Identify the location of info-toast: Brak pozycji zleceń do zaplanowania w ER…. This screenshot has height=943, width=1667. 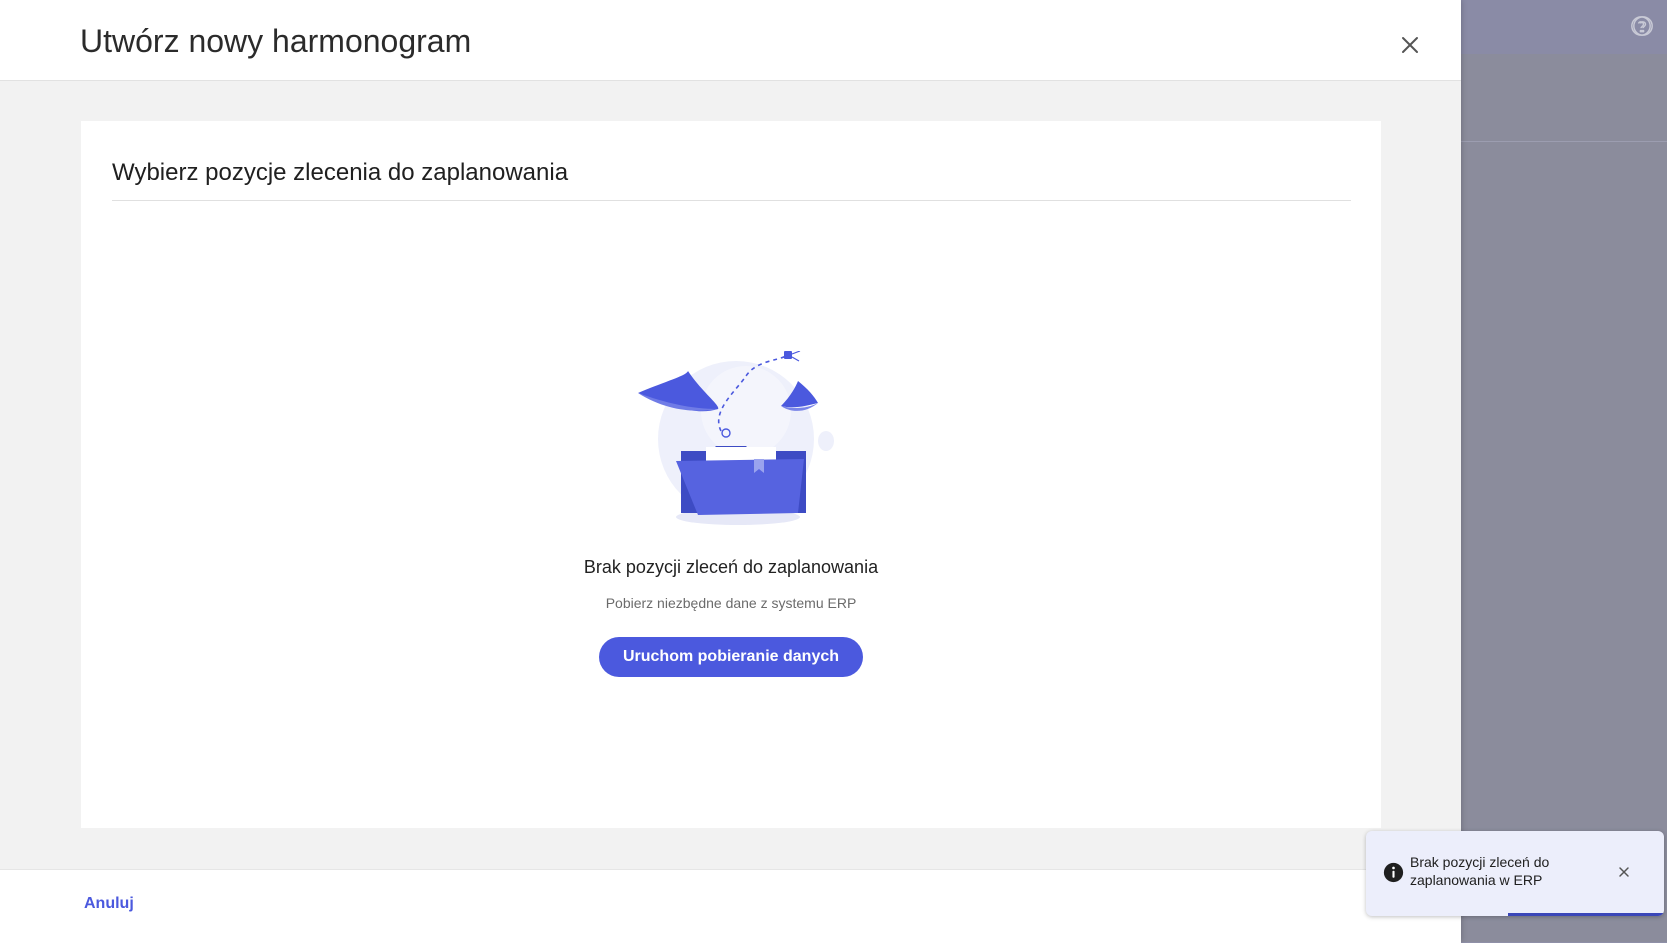
(1515, 873).